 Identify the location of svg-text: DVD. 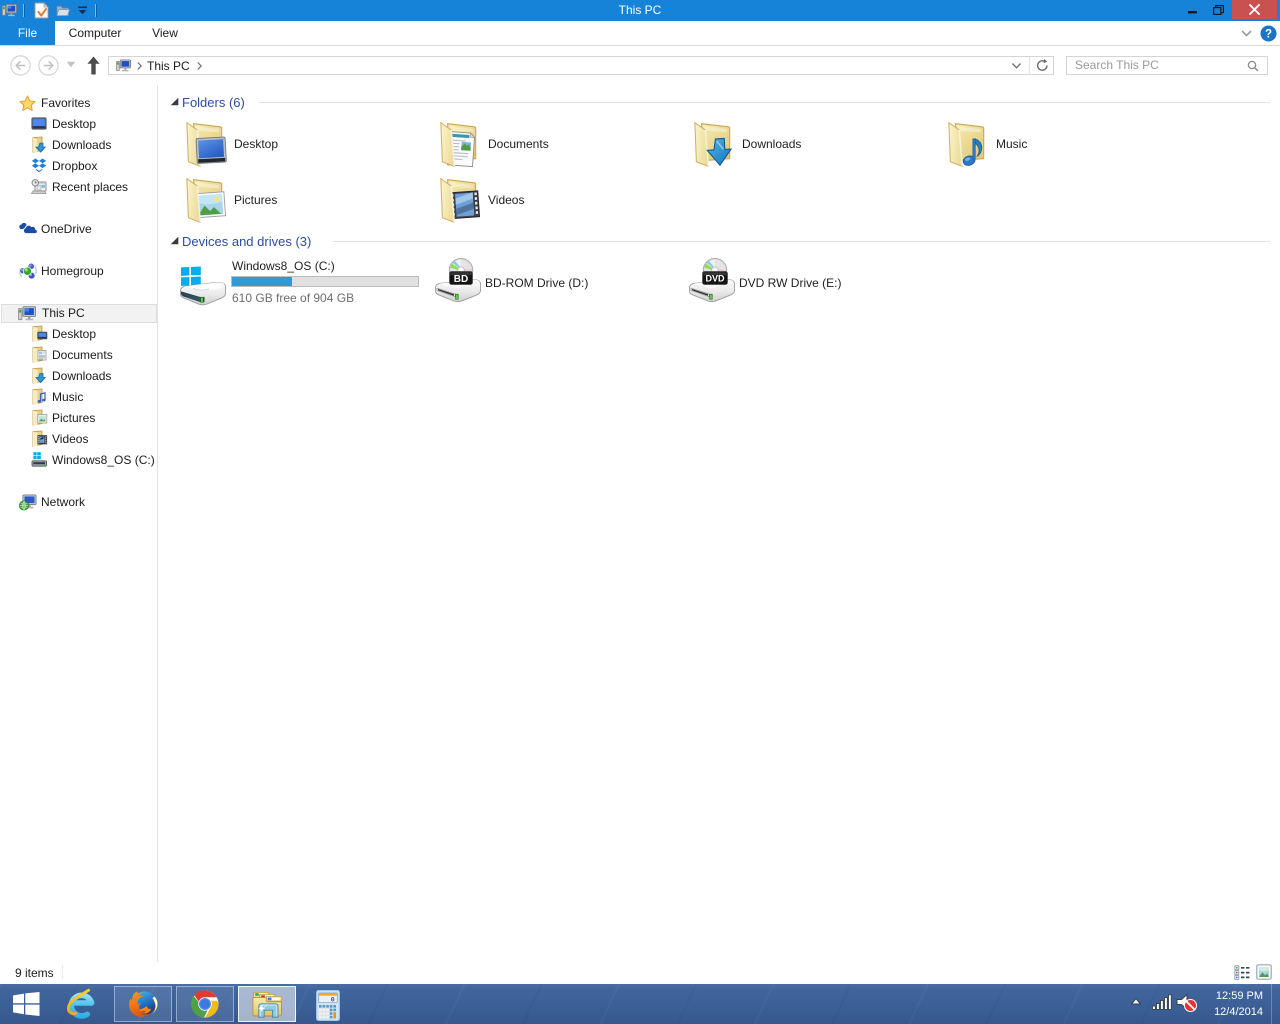
(715, 279).